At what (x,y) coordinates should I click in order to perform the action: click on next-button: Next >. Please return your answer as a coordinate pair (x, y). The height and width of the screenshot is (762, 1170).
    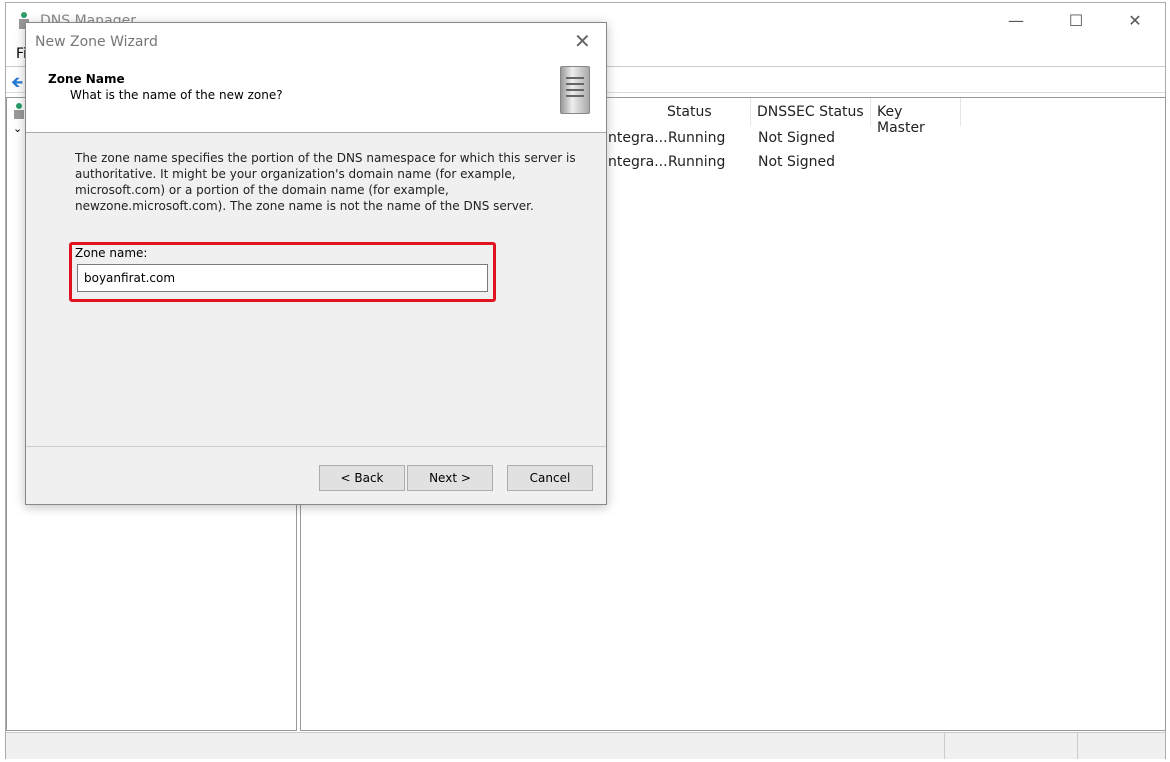
    Looking at the image, I should click on (450, 478).